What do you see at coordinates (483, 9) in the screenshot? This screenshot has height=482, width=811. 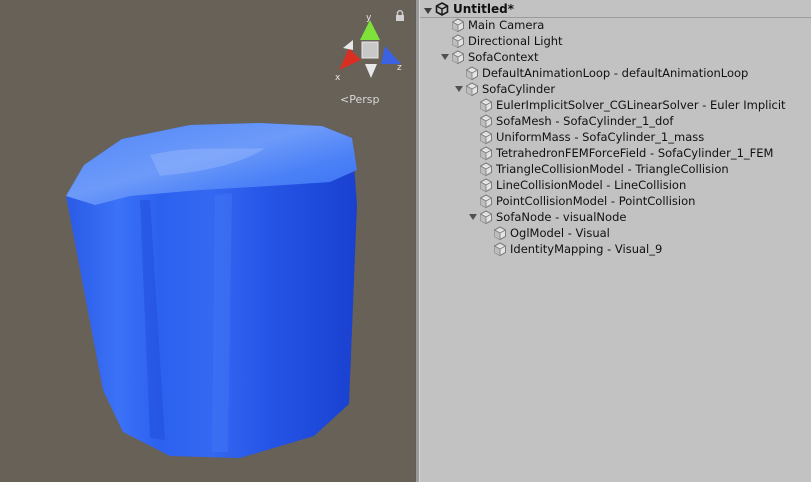 I see `scene-title: Untitled*` at bounding box center [483, 9].